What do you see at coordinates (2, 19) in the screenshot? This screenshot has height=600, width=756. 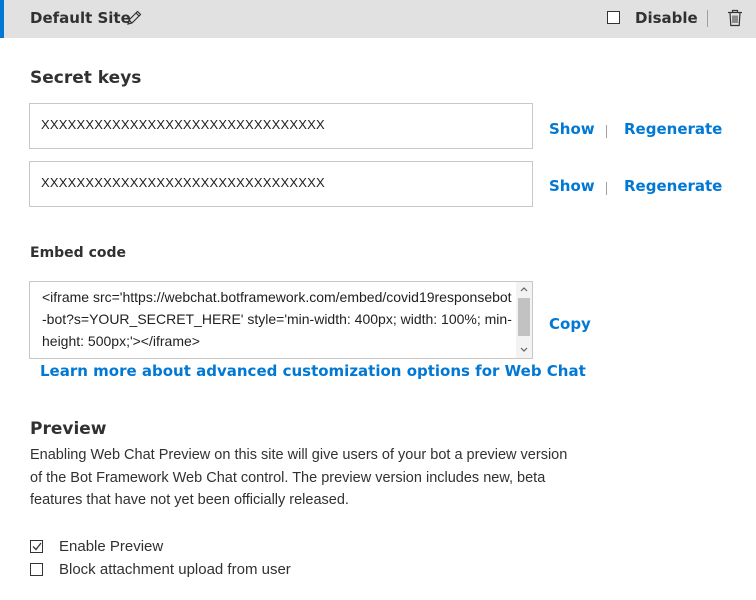 I see `selected-accent-bar` at bounding box center [2, 19].